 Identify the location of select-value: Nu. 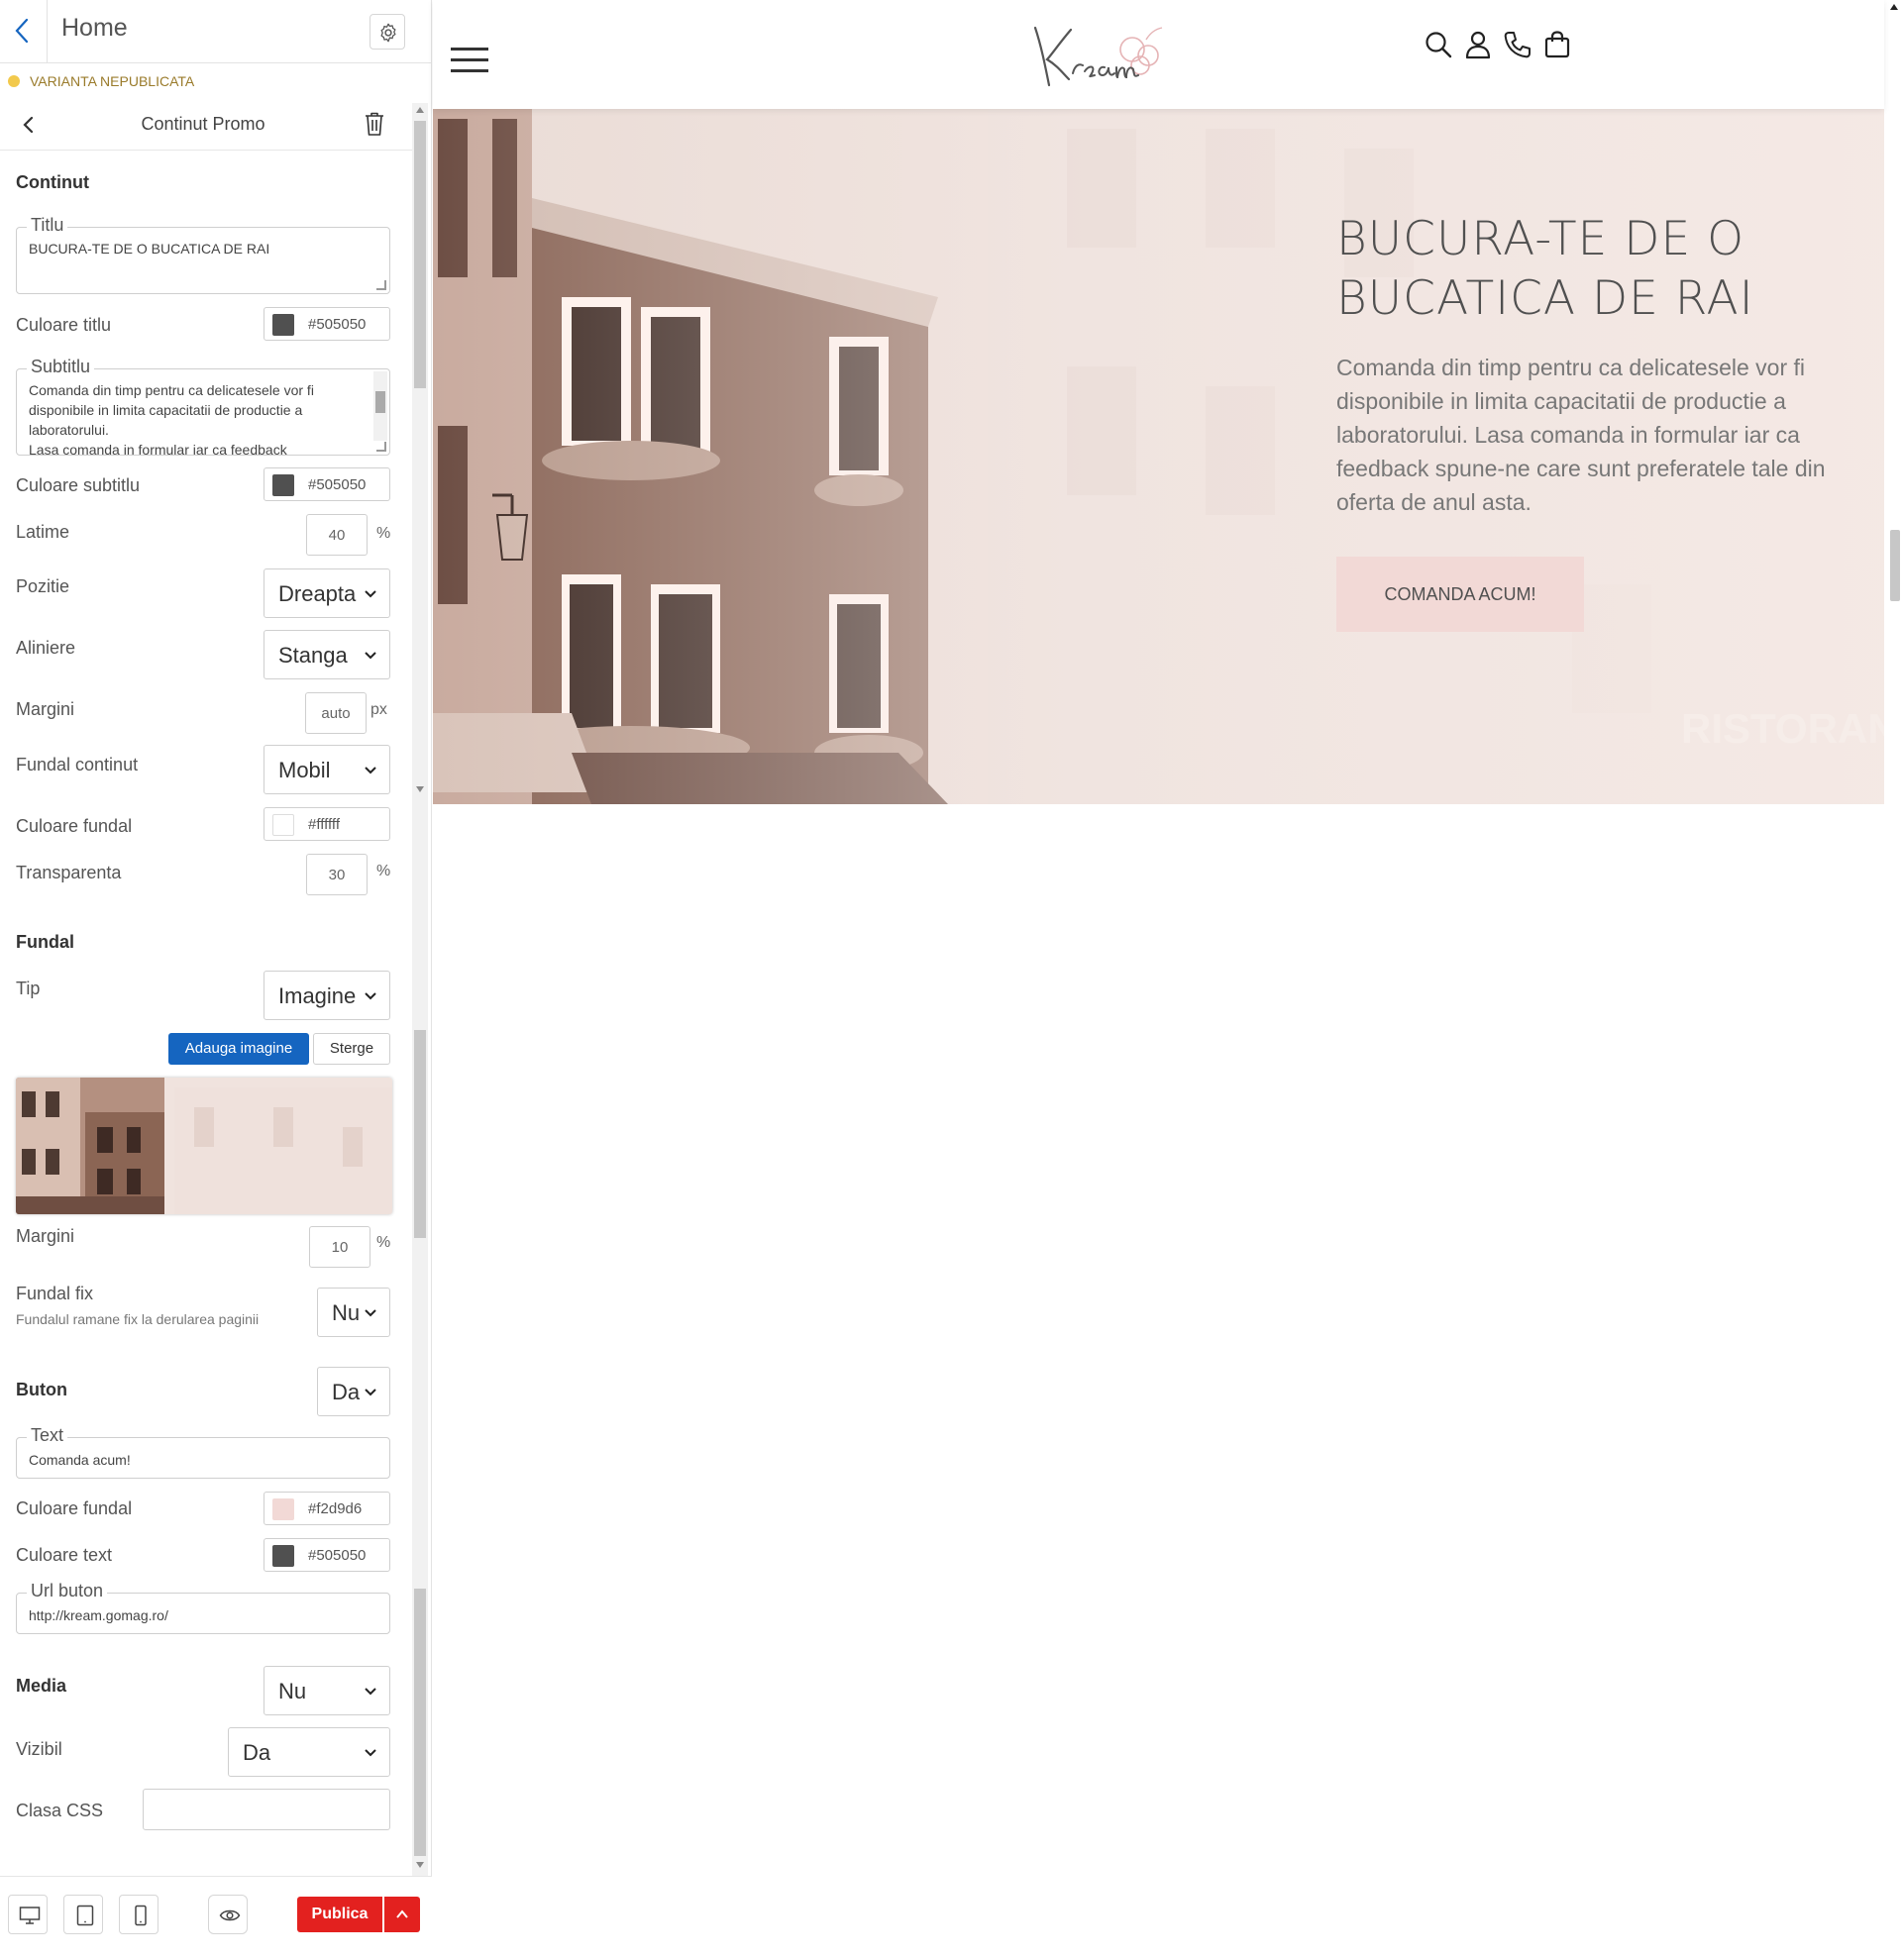
(292, 1691).